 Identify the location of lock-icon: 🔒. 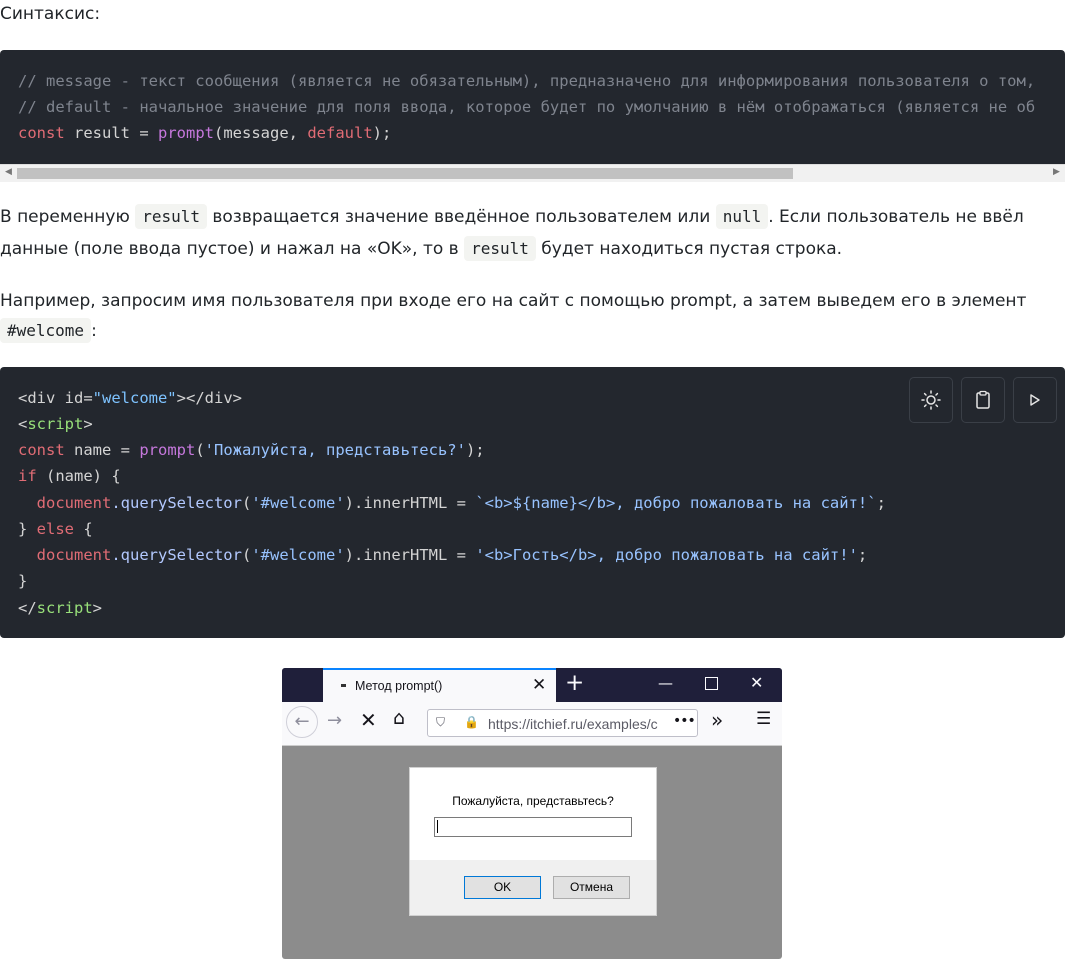
(471, 722).